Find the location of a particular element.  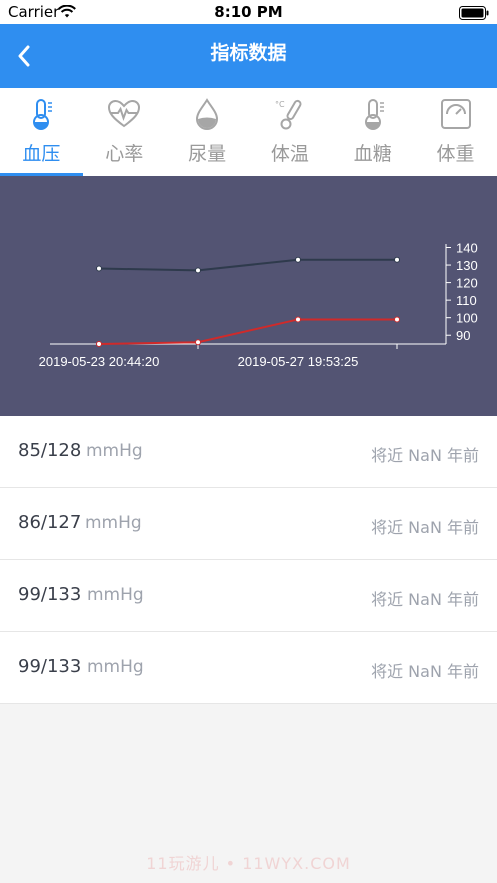

back-button is located at coordinates (24, 56).